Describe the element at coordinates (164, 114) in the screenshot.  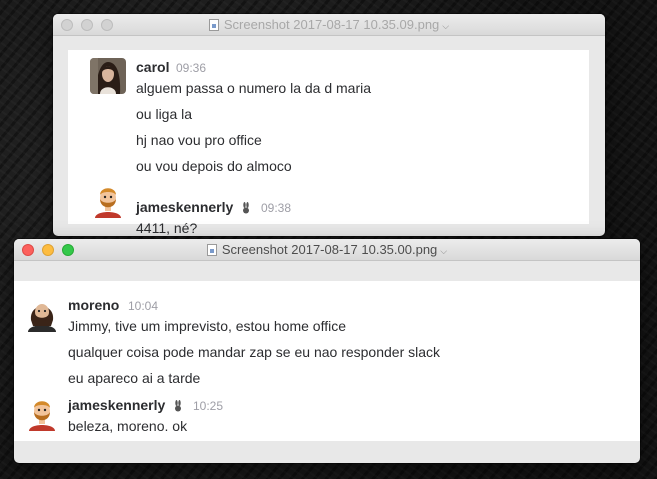
I see `message-text: ou liga la` at that location.